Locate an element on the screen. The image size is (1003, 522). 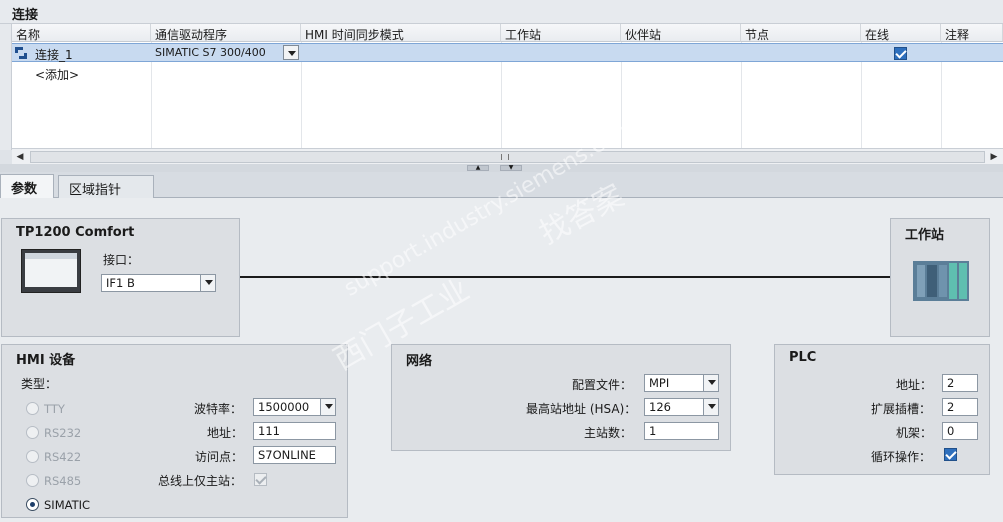
add-connection-item: <添加> is located at coordinates (57, 74).